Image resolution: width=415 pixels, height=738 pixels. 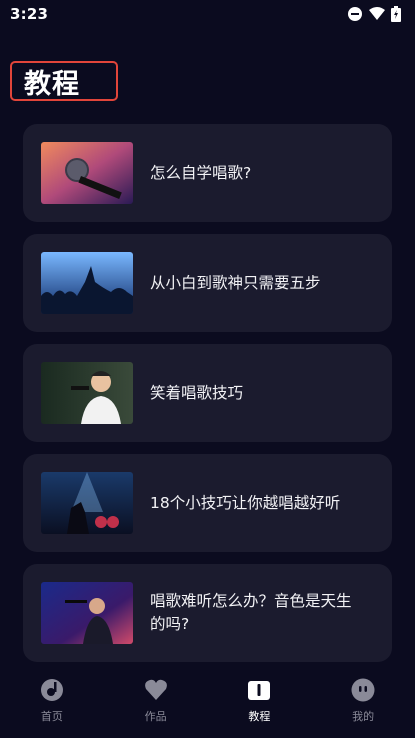 I want to click on music-disc-icon, so click(x=51, y=690).